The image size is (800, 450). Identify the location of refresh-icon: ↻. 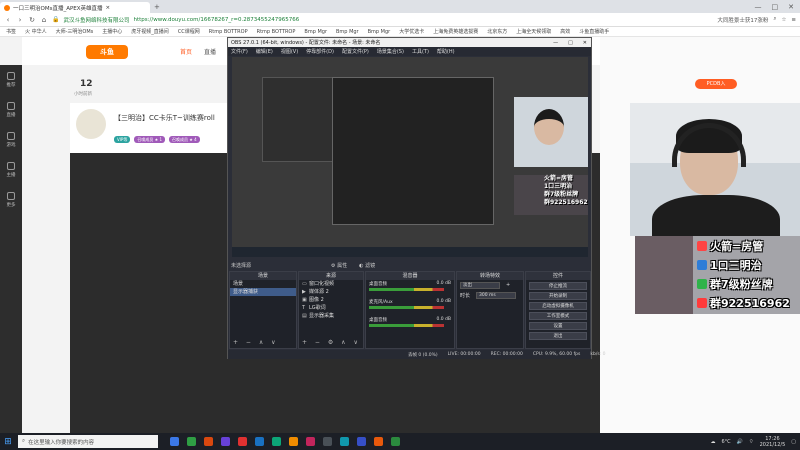
(32, 20).